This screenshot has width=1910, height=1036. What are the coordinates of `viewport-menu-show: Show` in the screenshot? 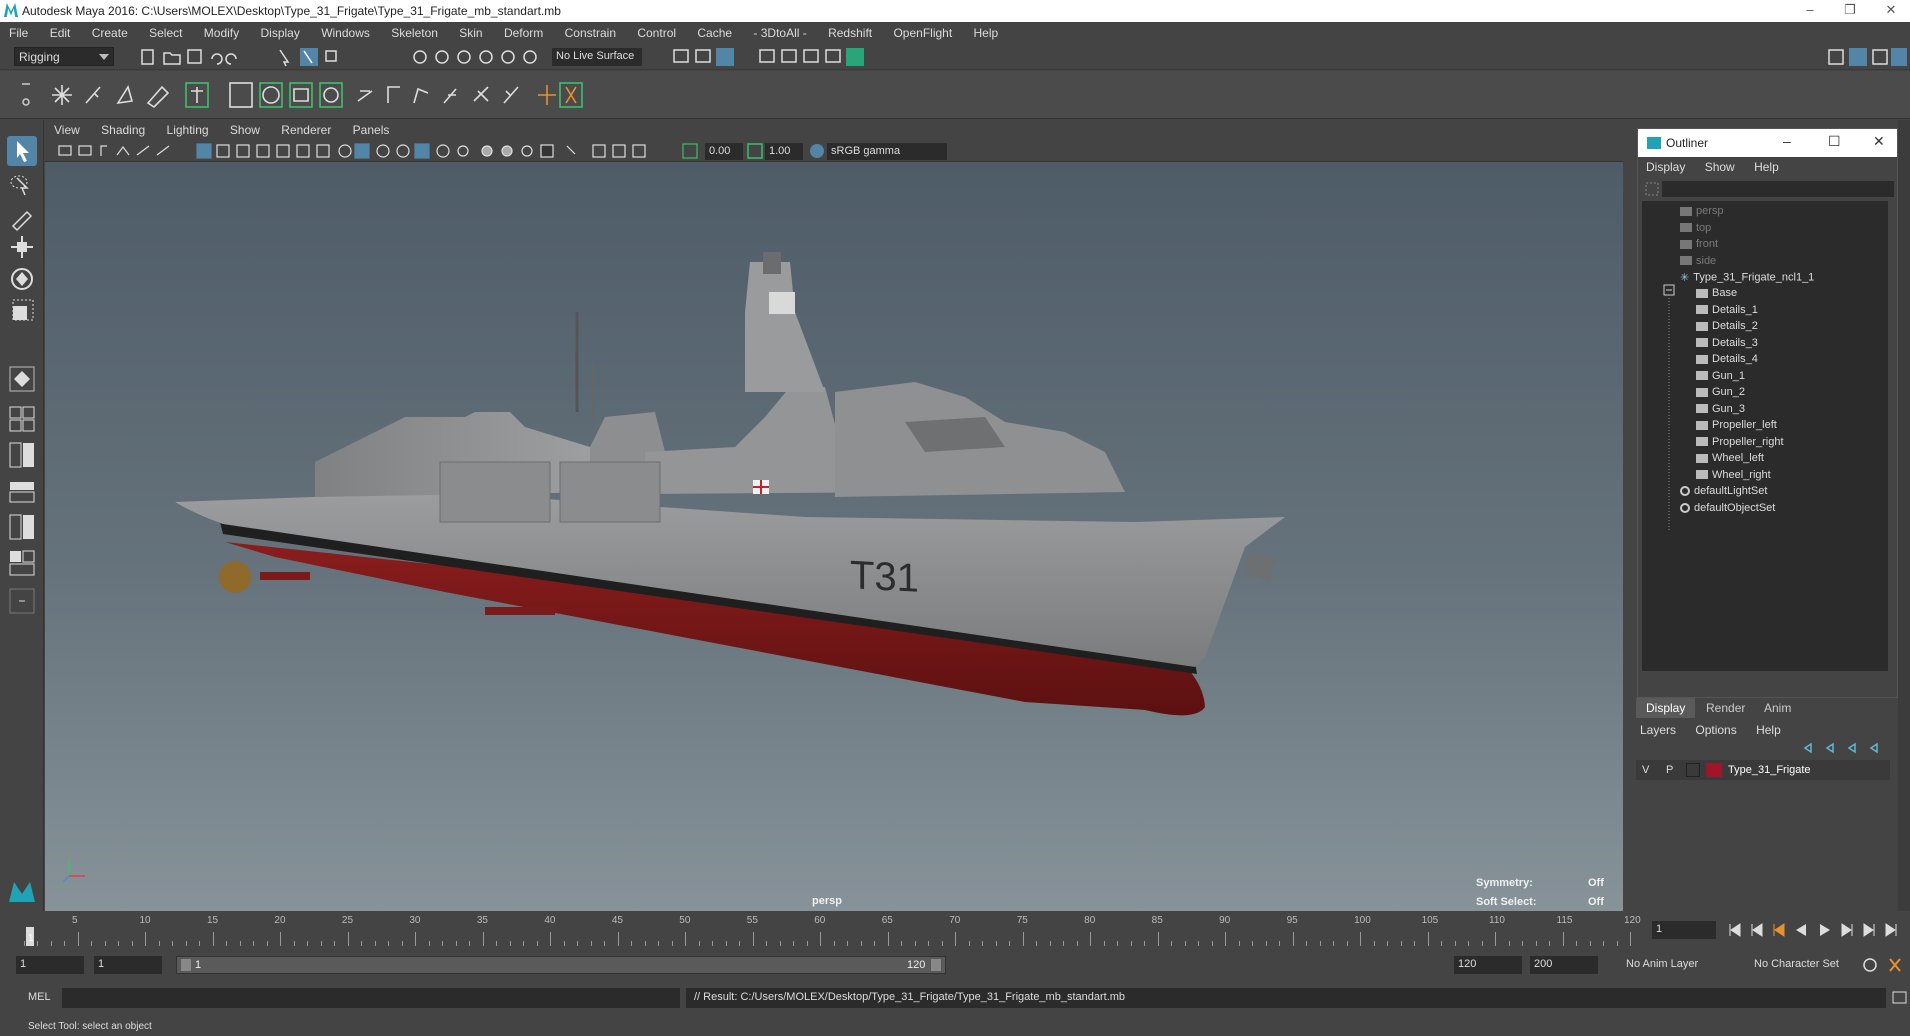 It's located at (245, 128).